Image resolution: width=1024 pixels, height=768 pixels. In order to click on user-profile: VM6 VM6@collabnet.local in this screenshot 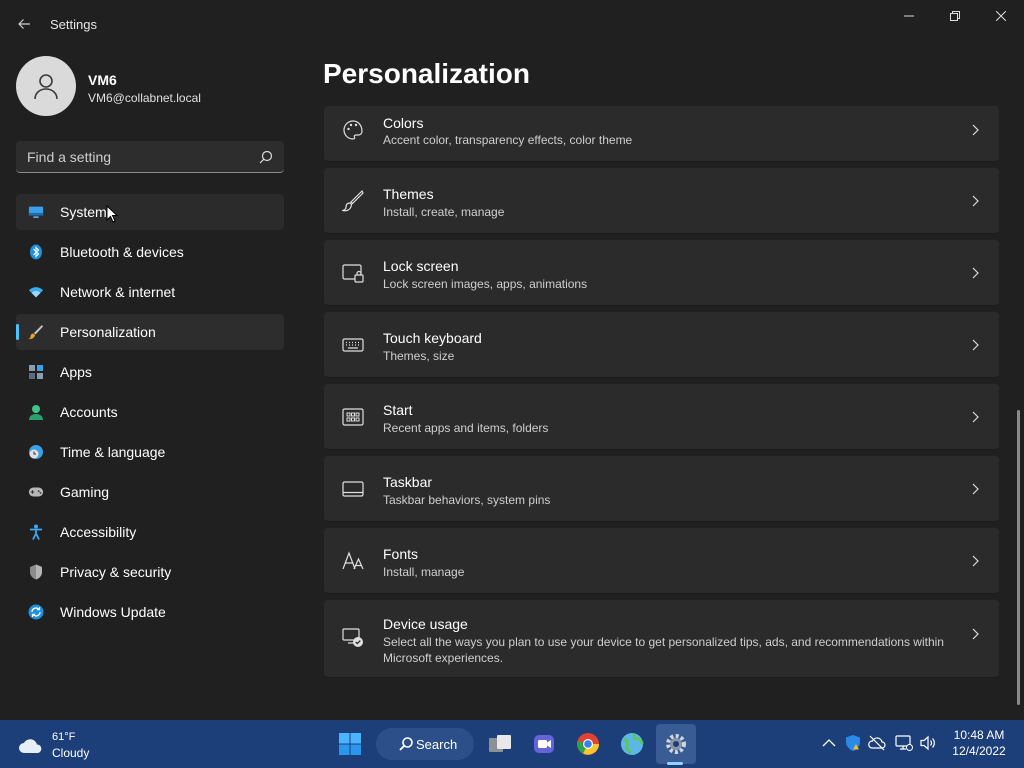, I will do `click(151, 87)`.